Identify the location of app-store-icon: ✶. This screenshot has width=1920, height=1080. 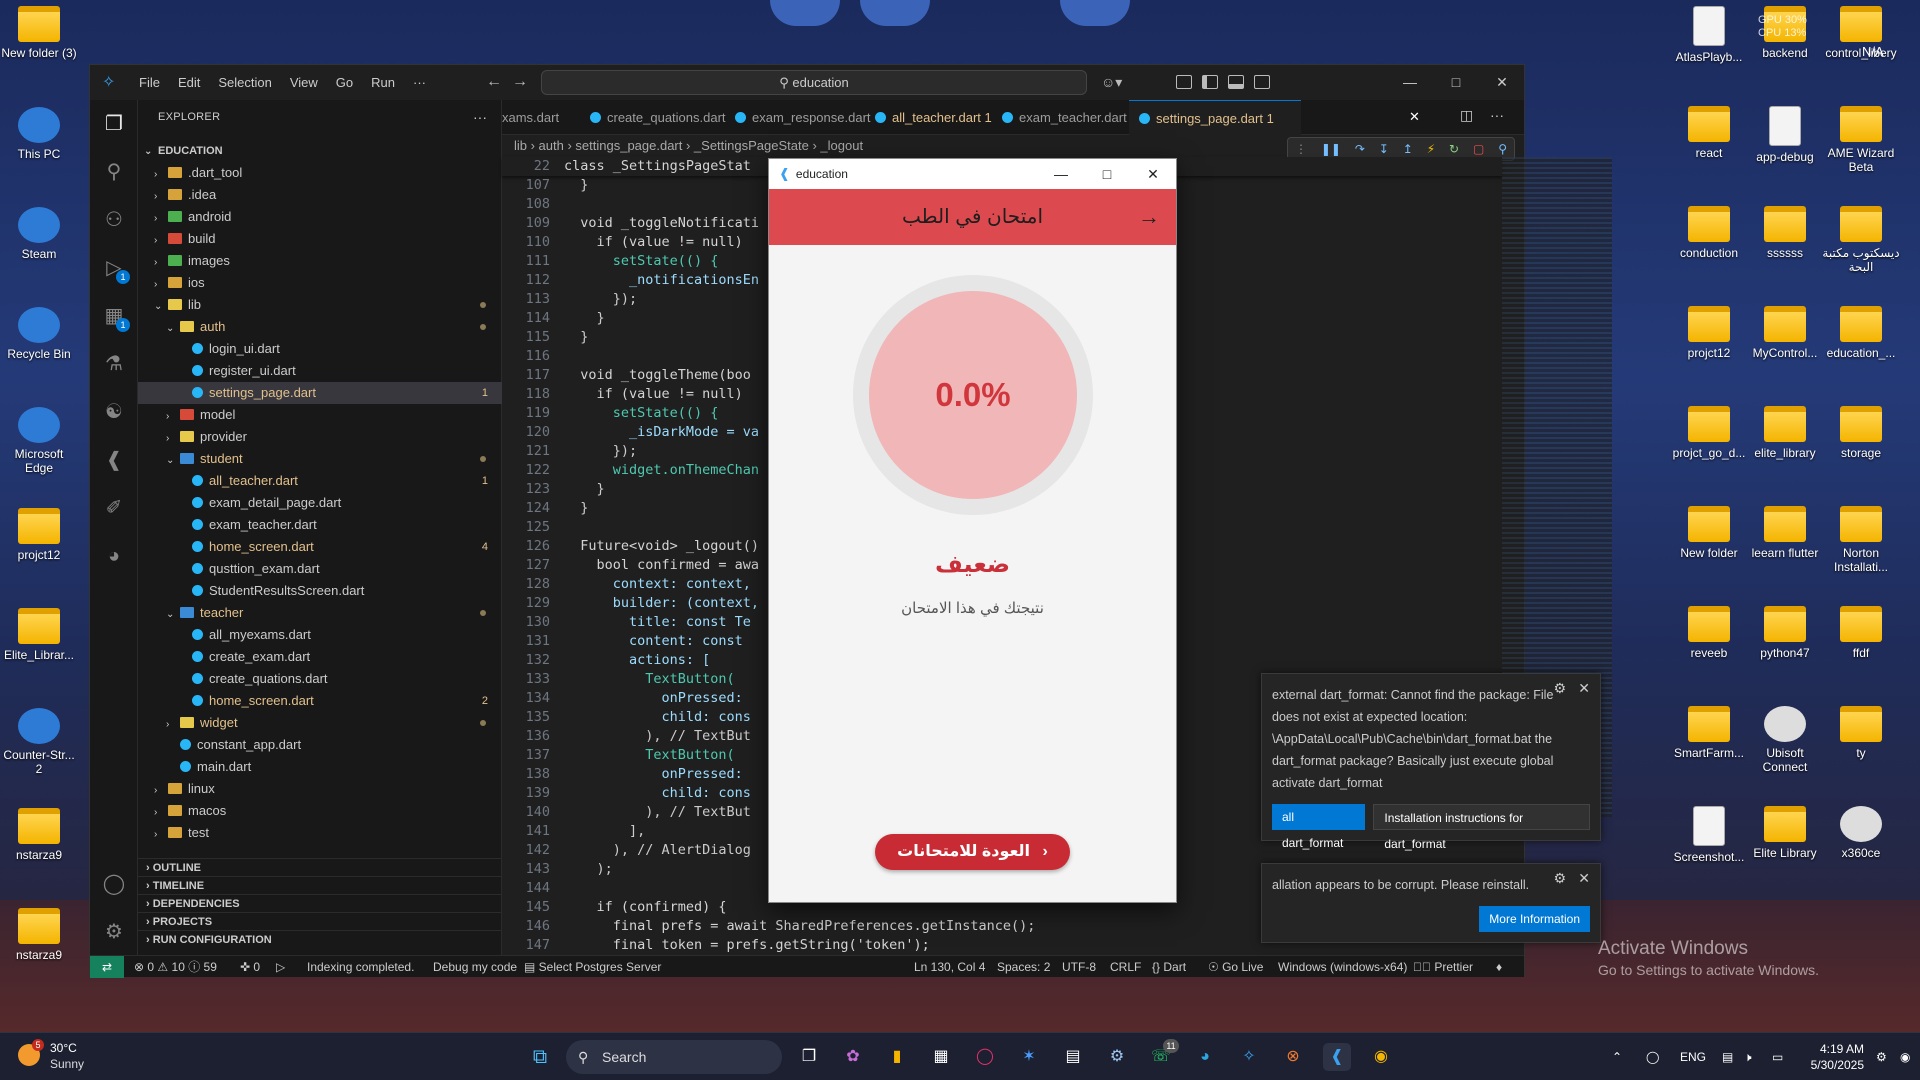
(1029, 1057).